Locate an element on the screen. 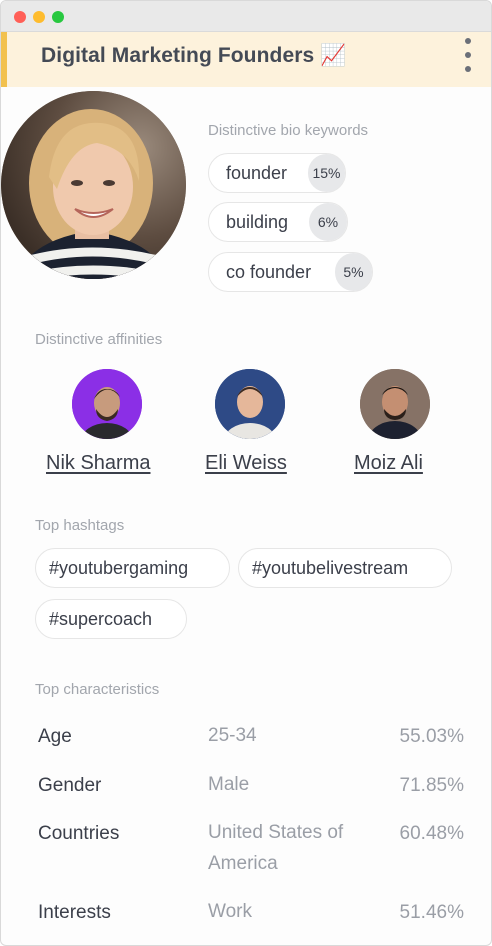 The image size is (492, 946). affinity-name-link: Eli Weiss is located at coordinates (246, 463).